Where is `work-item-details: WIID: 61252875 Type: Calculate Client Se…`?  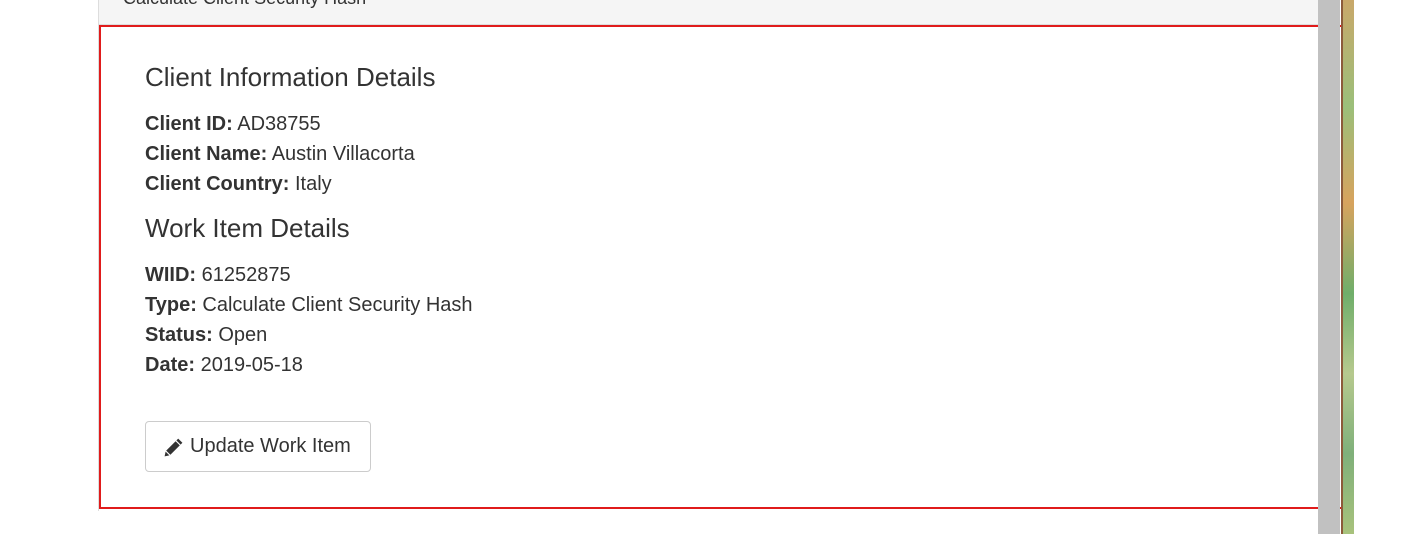
work-item-details: WIID: 61252875 Type: Calculate Client Se… is located at coordinates (309, 320).